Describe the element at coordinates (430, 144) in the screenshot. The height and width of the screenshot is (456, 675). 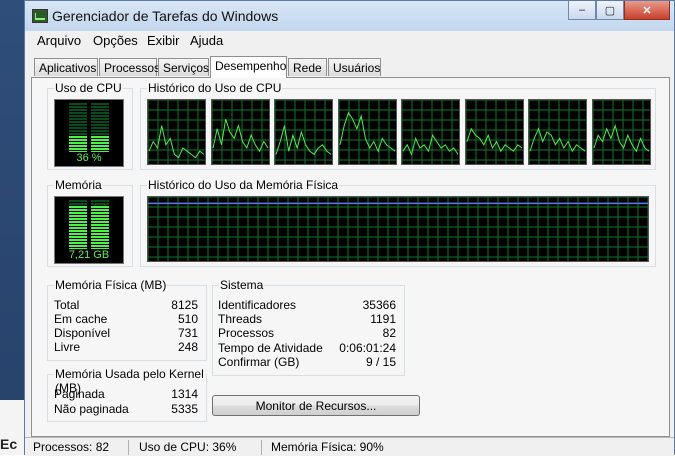
I see `cpu-core-series` at that location.